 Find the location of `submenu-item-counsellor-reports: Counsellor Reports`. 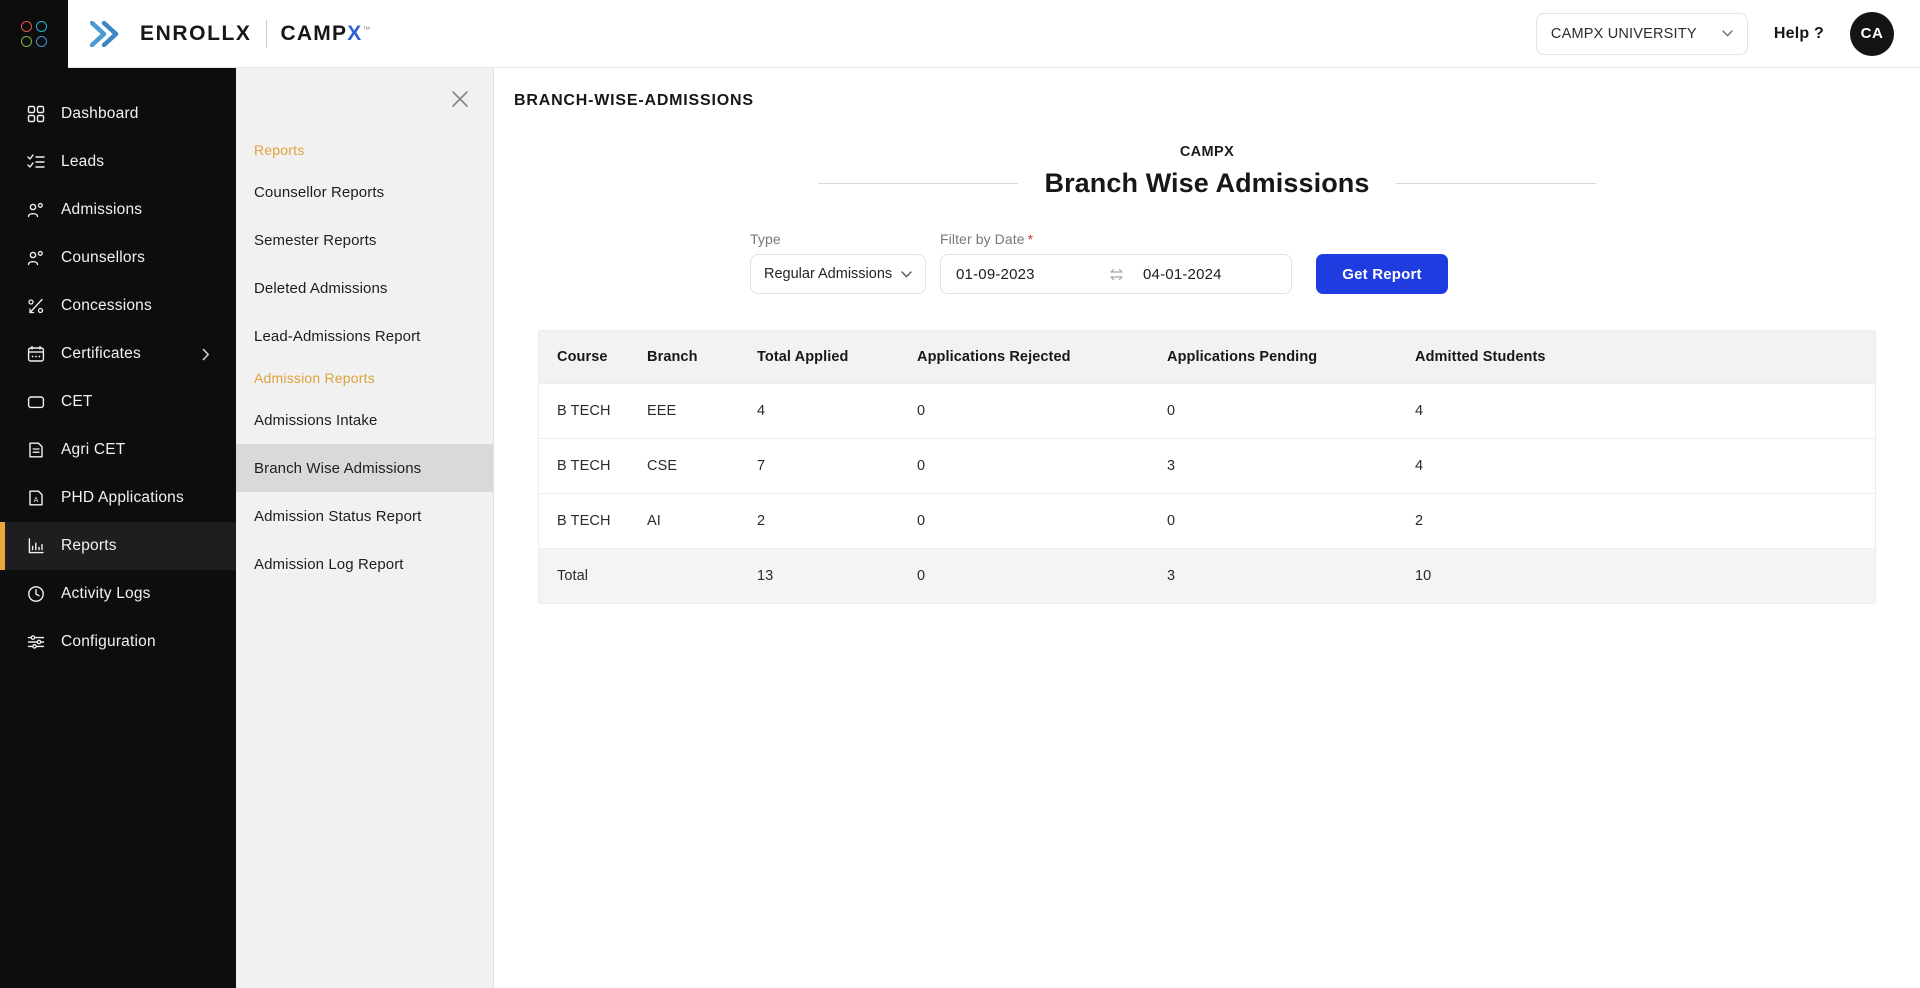

submenu-item-counsellor-reports: Counsellor Reports is located at coordinates (364, 192).